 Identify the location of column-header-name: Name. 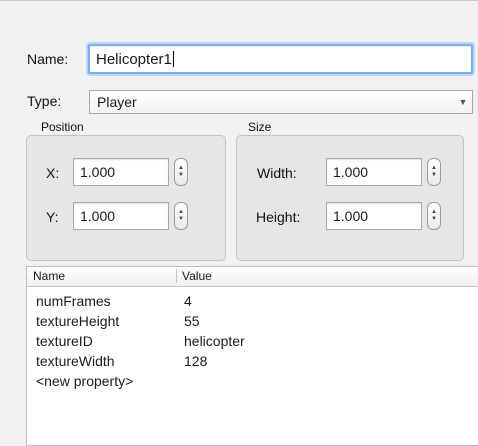
(49, 276).